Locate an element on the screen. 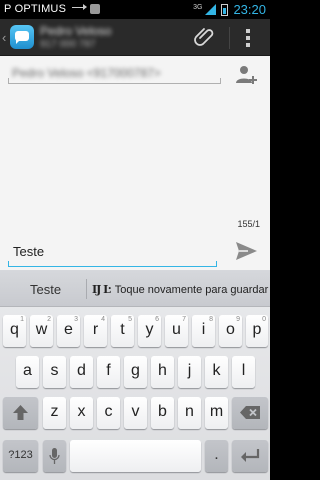 This screenshot has width=320, height=480. suggestion-strip: Teste IJ Ŀ Toque novamente para guardar is located at coordinates (135, 288).